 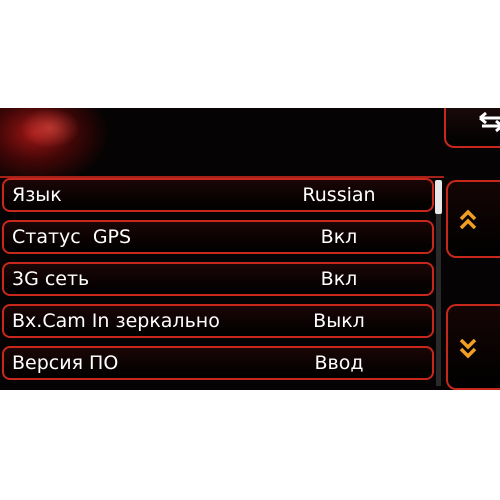 What do you see at coordinates (488, 126) in the screenshot?
I see `return-arrow-icon` at bounding box center [488, 126].